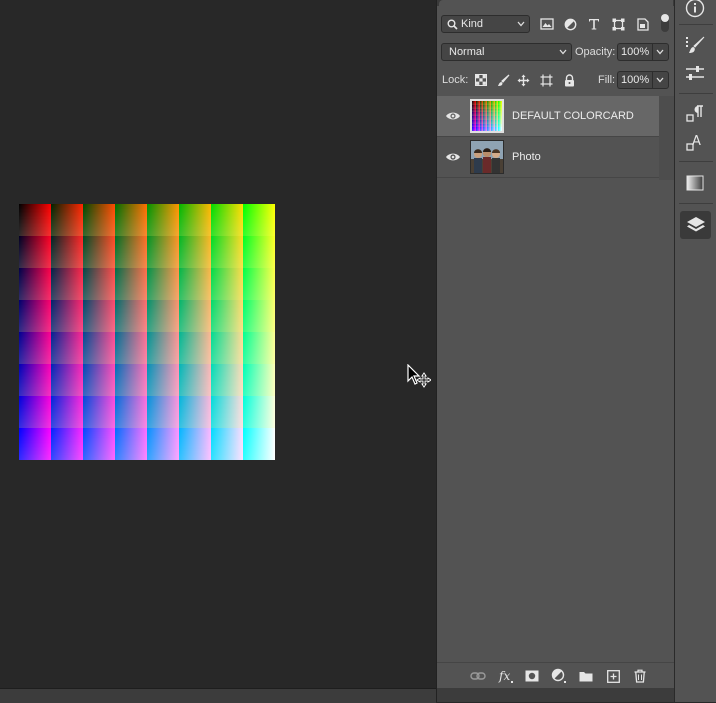 The image size is (716, 703). I want to click on canvas-status-bar, so click(218, 695).